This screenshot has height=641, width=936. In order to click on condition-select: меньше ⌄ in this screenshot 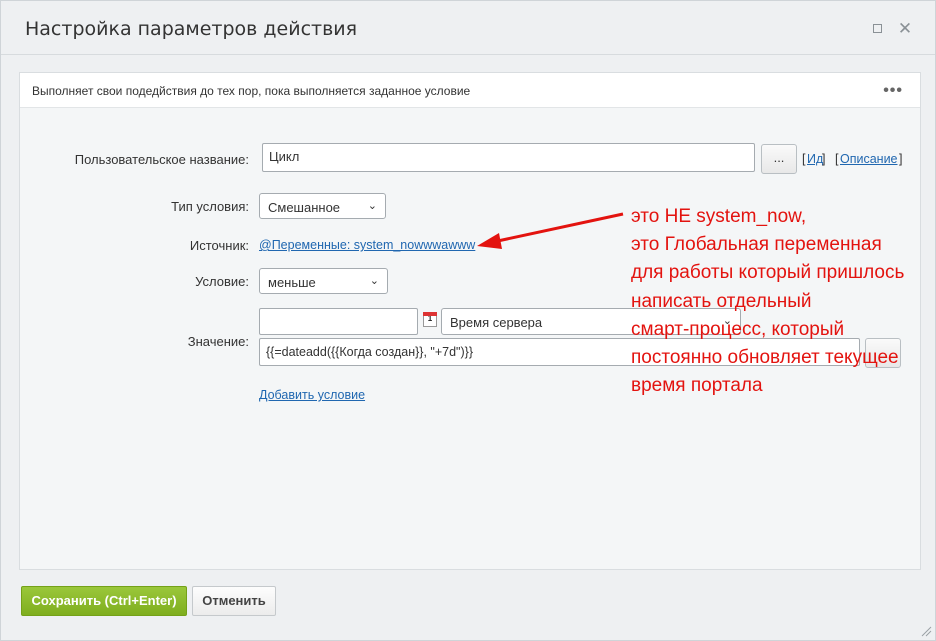, I will do `click(323, 281)`.